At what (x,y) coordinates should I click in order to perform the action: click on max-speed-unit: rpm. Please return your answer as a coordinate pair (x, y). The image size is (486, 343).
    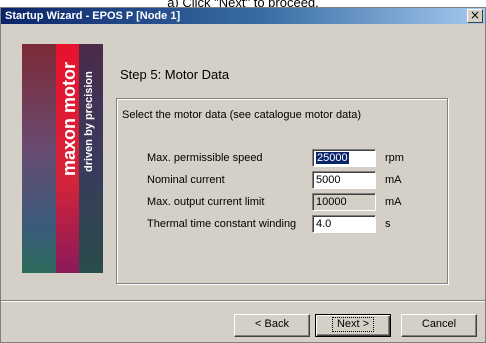
    Looking at the image, I should click on (394, 158).